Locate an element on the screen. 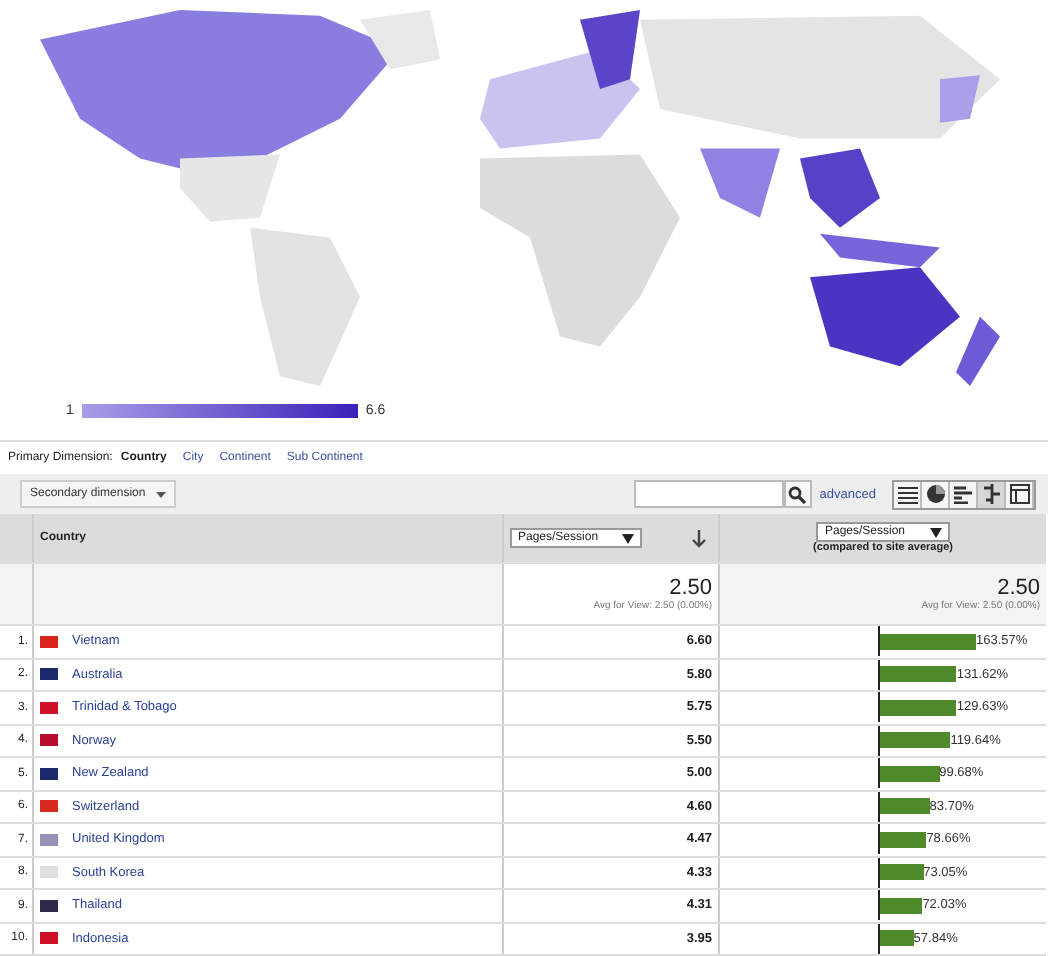  pivot-icon is located at coordinates (1019, 494).